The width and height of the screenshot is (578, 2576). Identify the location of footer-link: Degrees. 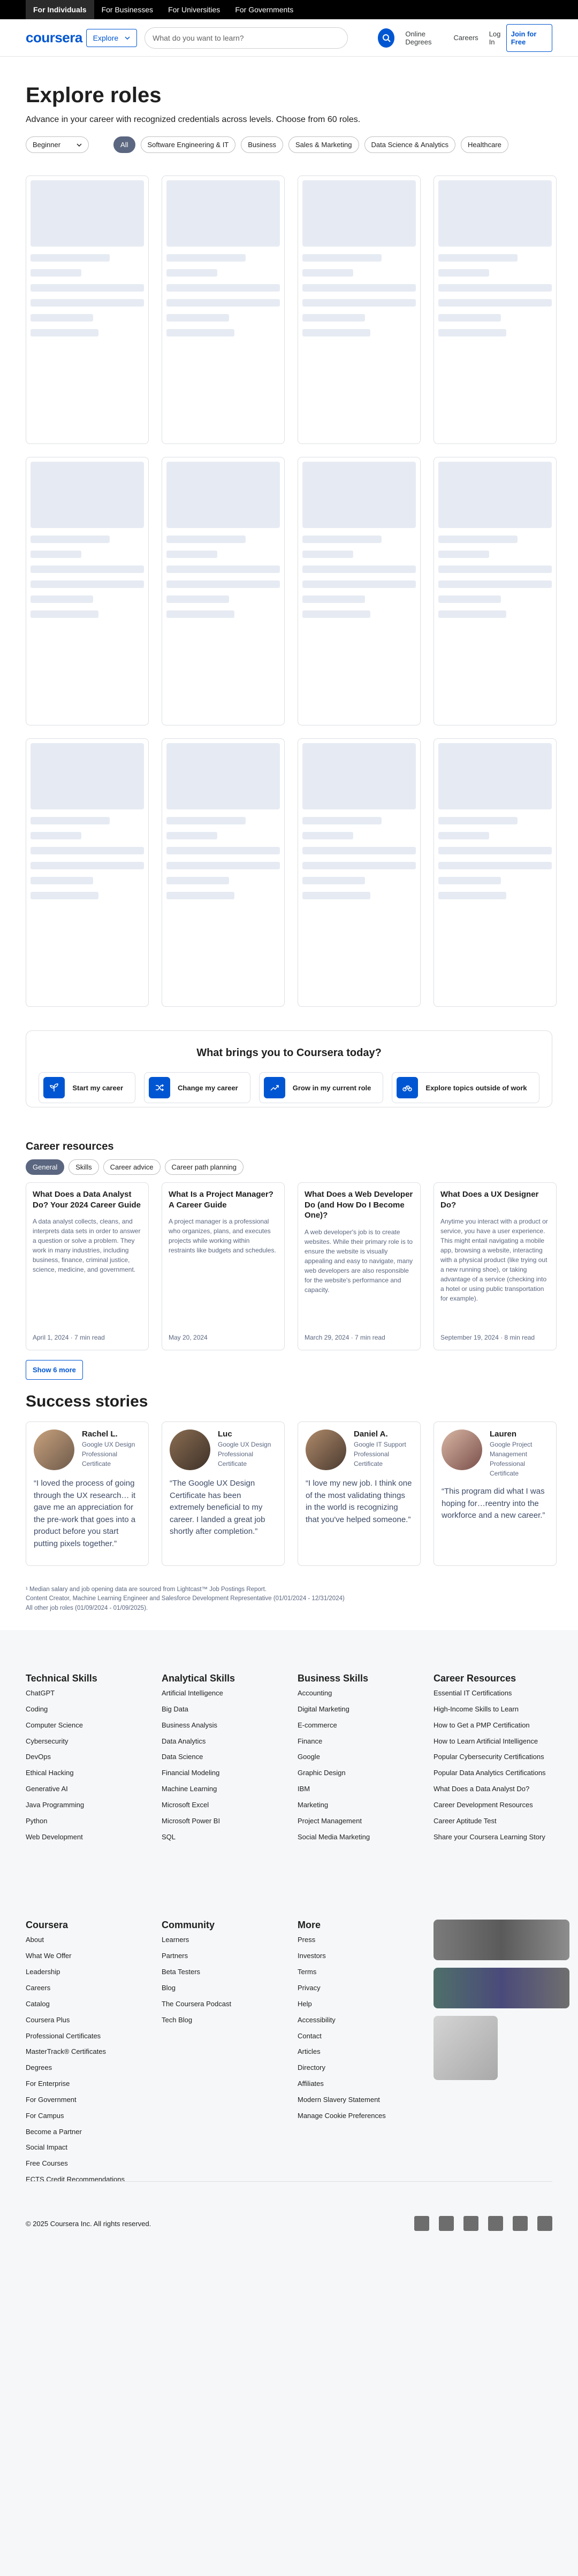
(87, 2068).